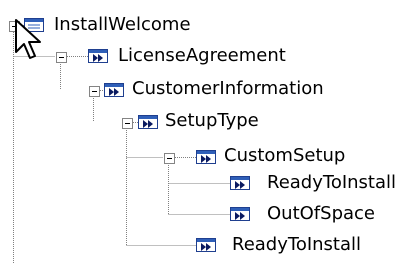  Describe the element at coordinates (169, 158) in the screenshot. I see `collapse-toggle-custom-setup` at that location.